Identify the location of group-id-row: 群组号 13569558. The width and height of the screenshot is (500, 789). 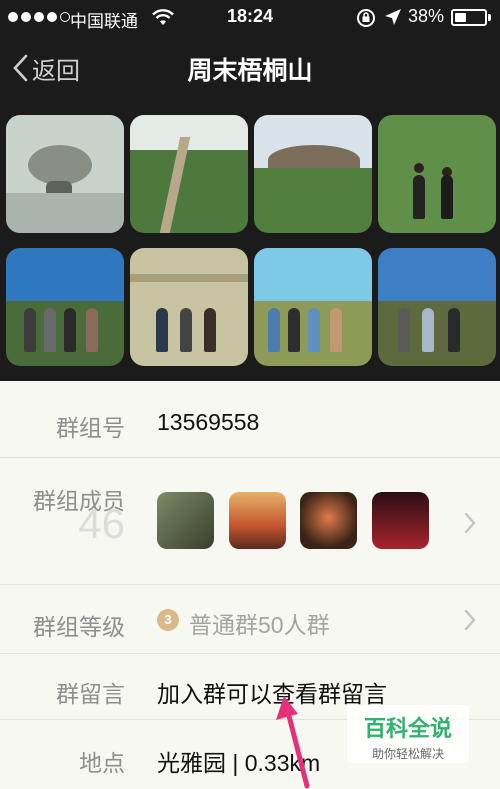
(250, 419).